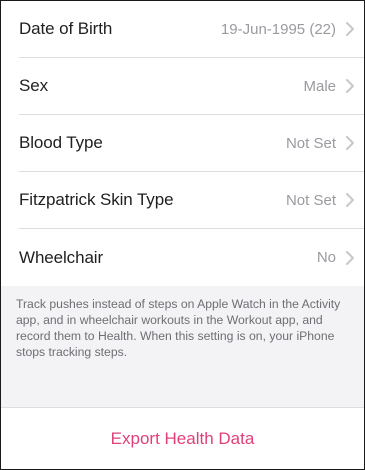 This screenshot has height=470, width=365. I want to click on row-label: Date of Birth, so click(66, 28).